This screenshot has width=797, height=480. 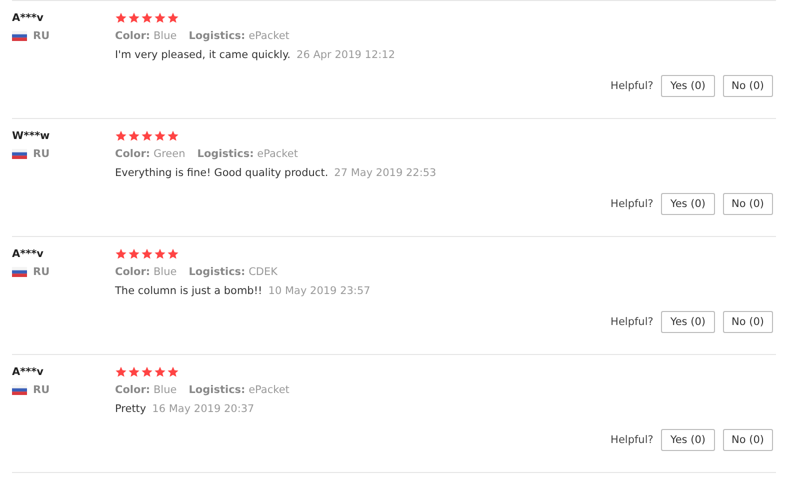 I want to click on review-date: 26 Apr 2019 12:12, so click(x=346, y=55).